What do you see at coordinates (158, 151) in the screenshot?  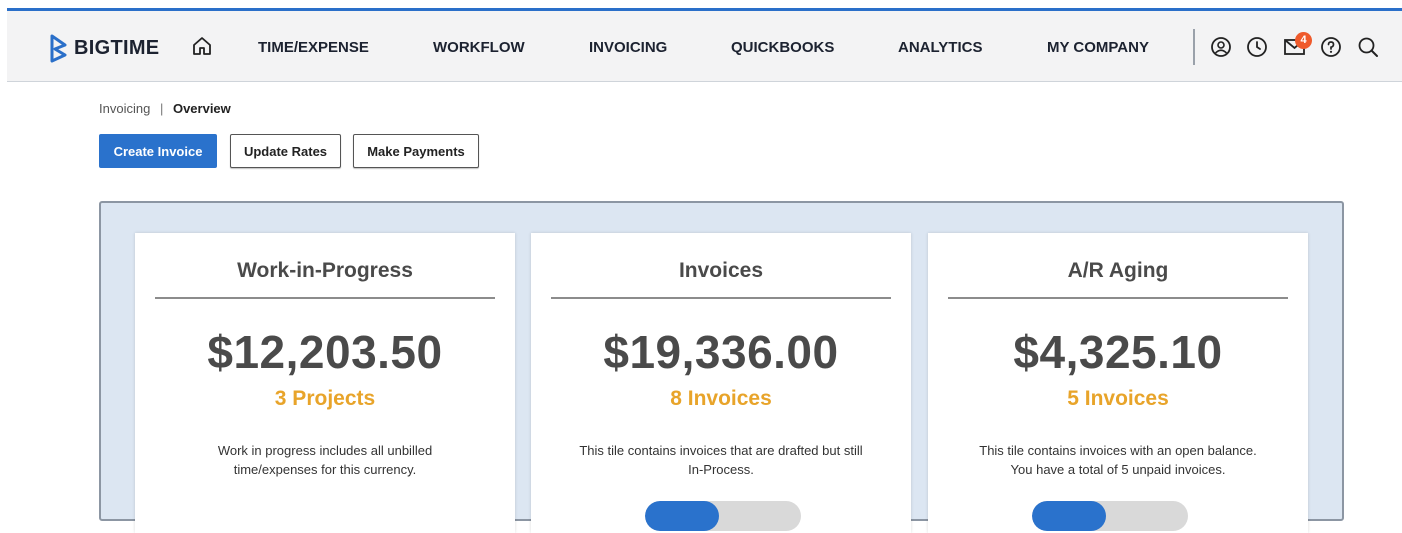 I see `create-invoice-button: Create Invoice` at bounding box center [158, 151].